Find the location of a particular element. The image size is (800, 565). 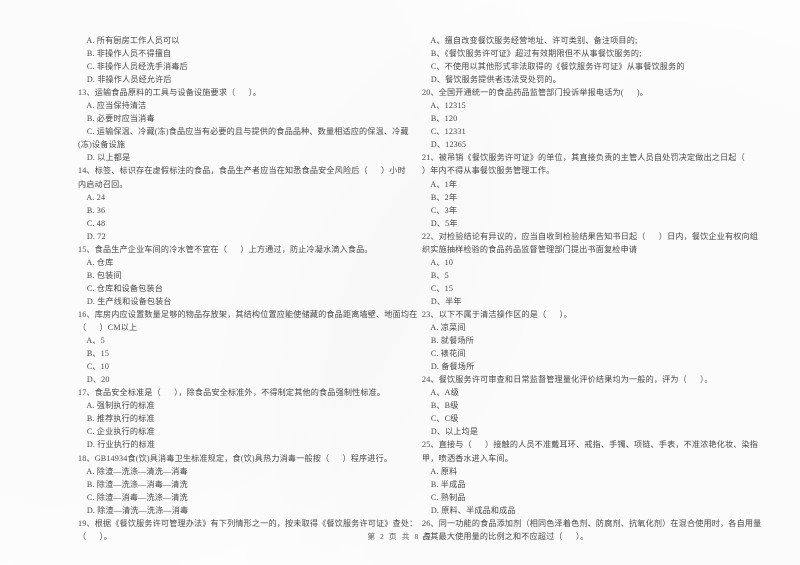

text-line: D. 除渣—清洗—洗涤—消毒 is located at coordinates (133, 510).